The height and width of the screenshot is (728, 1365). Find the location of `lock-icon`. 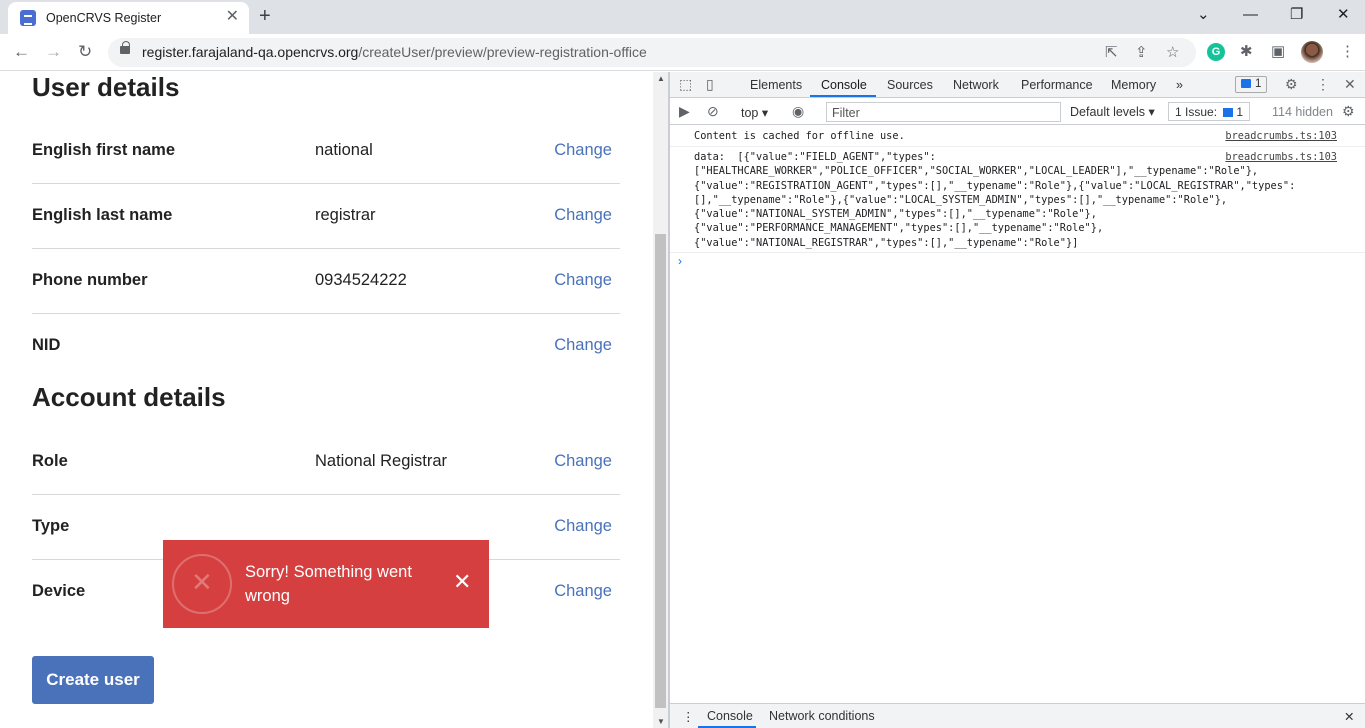

lock-icon is located at coordinates (125, 47).